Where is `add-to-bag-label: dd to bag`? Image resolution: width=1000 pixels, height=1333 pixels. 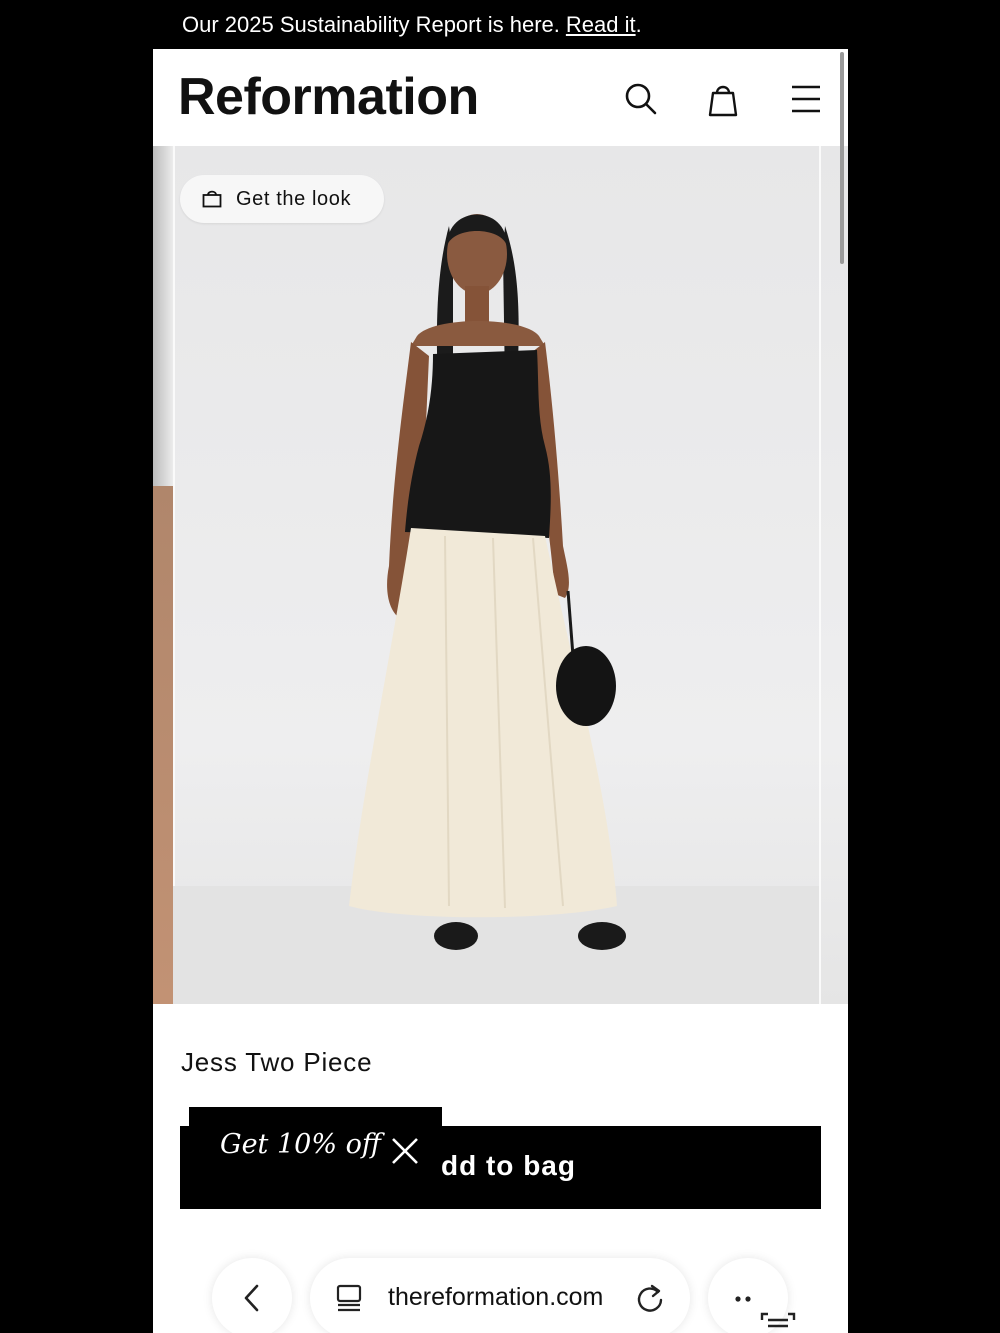
add-to-bag-label: dd to bag is located at coordinates (508, 1165).